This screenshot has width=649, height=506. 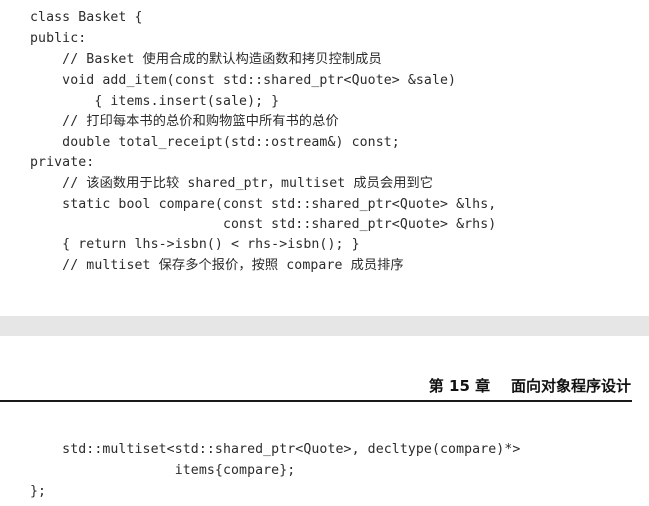 I want to click on code-line: // 该函数用于比较 shared_ptr，multiset 成员会用到它, so click(x=232, y=183).